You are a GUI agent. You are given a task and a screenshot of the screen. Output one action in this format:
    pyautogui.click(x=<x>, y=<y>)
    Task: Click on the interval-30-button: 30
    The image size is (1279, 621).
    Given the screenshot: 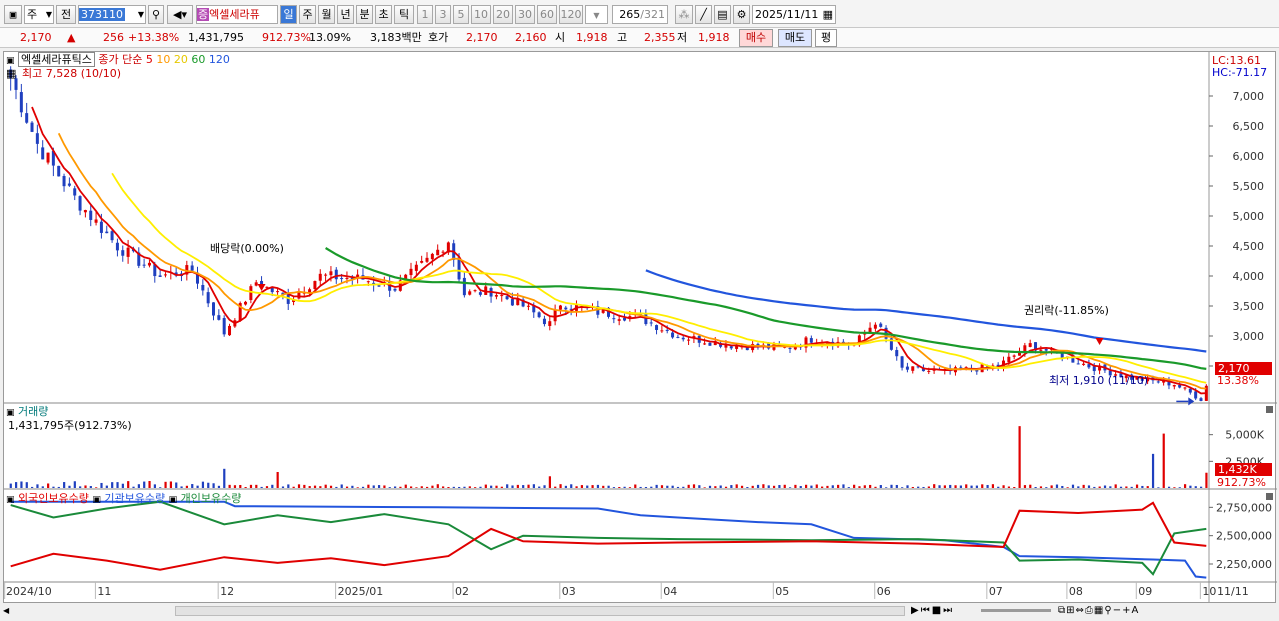 What is the action you would take?
    pyautogui.click(x=525, y=14)
    